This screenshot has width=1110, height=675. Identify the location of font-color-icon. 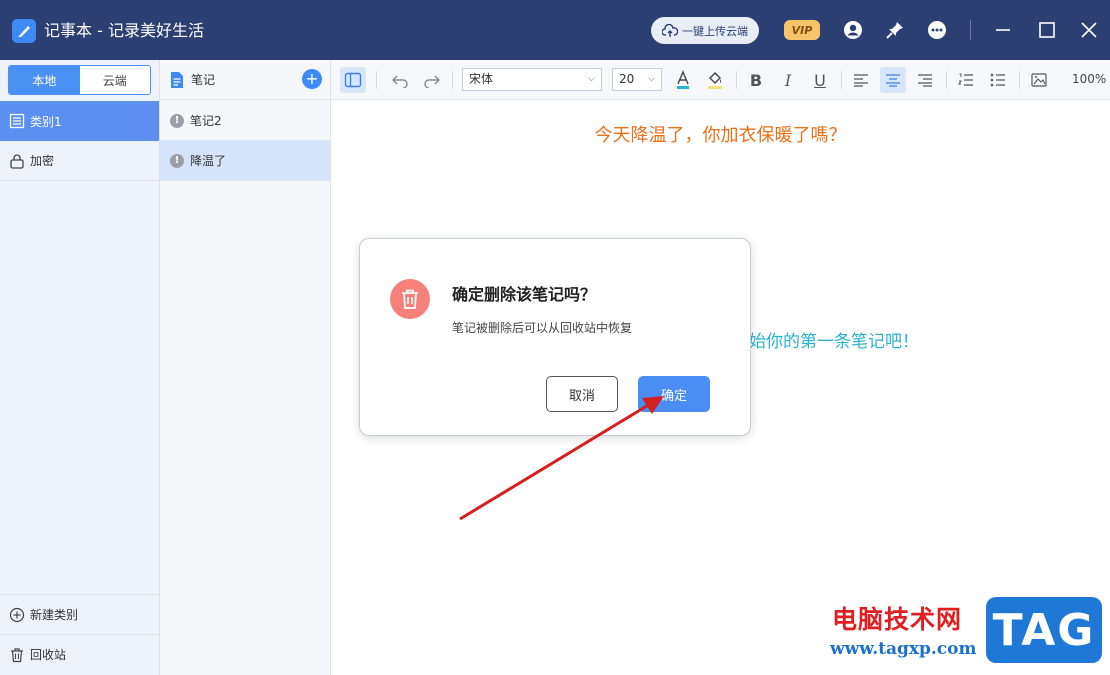
(683, 80).